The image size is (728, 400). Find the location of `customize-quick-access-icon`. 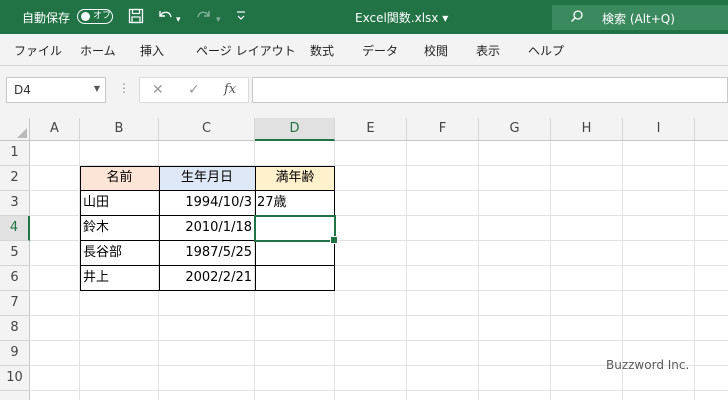

customize-quick-access-icon is located at coordinates (241, 17).